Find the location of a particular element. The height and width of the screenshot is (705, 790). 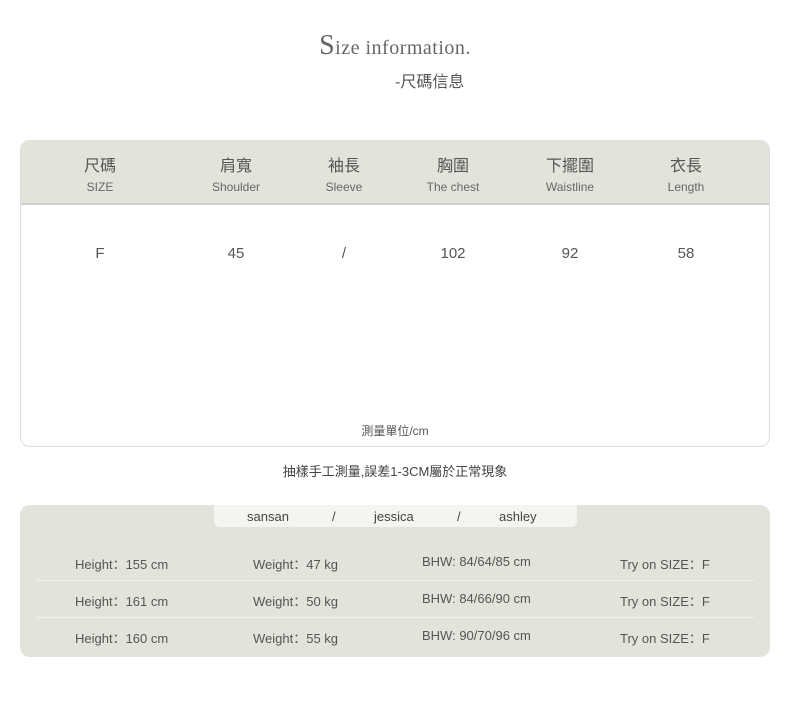

col-waistline-en: Waistline is located at coordinates (570, 187).